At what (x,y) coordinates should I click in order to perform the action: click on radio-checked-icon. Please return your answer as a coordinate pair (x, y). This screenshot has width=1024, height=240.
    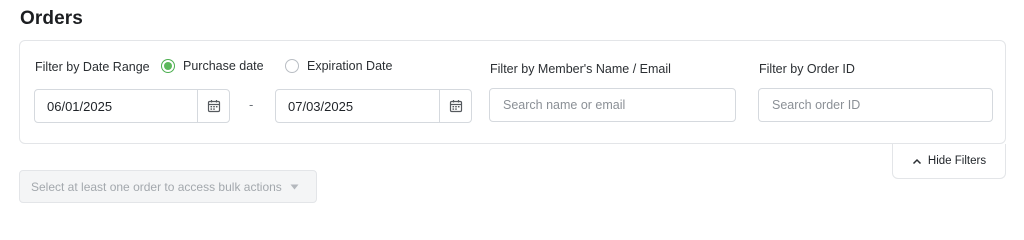
    Looking at the image, I should click on (168, 66).